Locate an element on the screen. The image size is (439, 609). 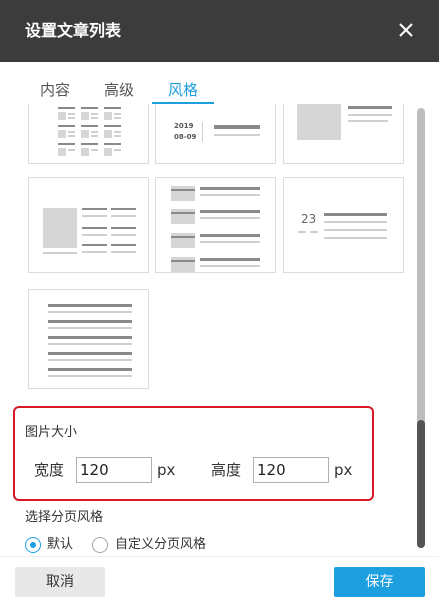
tab-style: 风格 is located at coordinates (183, 90).